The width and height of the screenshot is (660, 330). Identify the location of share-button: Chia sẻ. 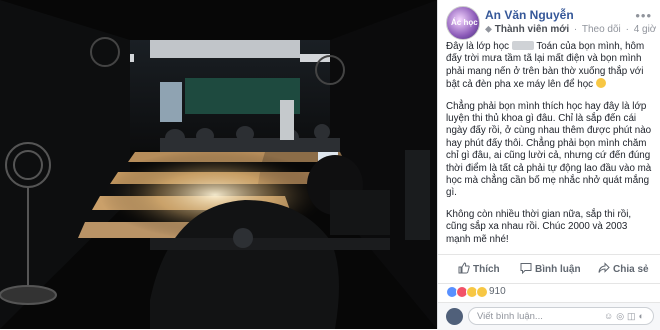
(623, 268).